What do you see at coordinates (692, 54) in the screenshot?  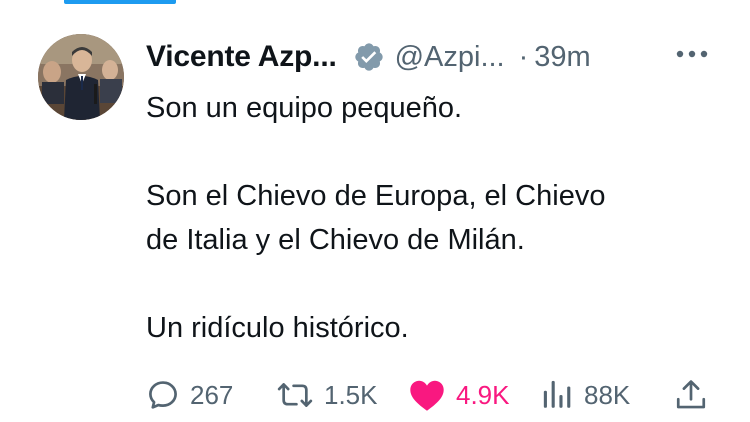 I see `more-options-icon` at bounding box center [692, 54].